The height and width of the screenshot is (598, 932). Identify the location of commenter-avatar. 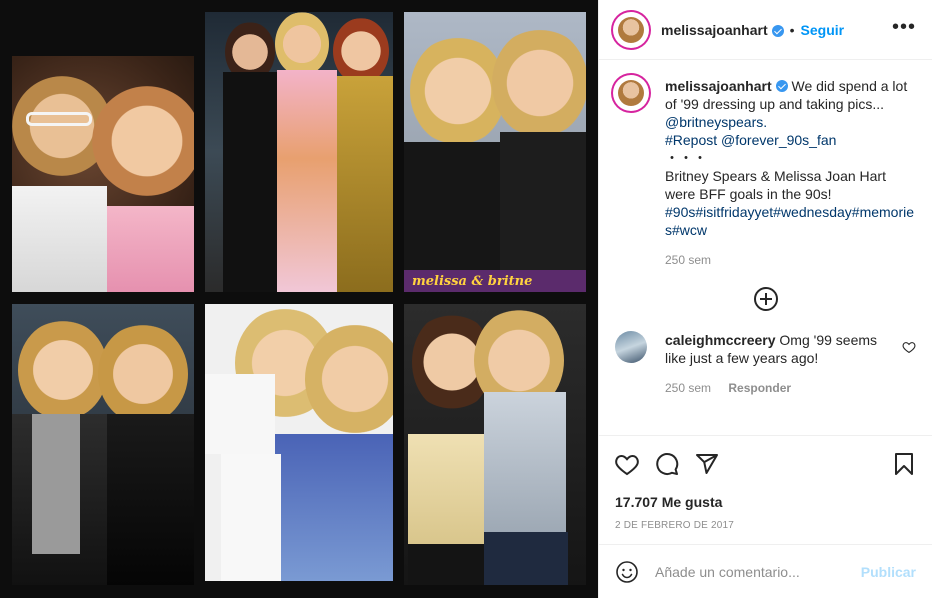
(631, 347).